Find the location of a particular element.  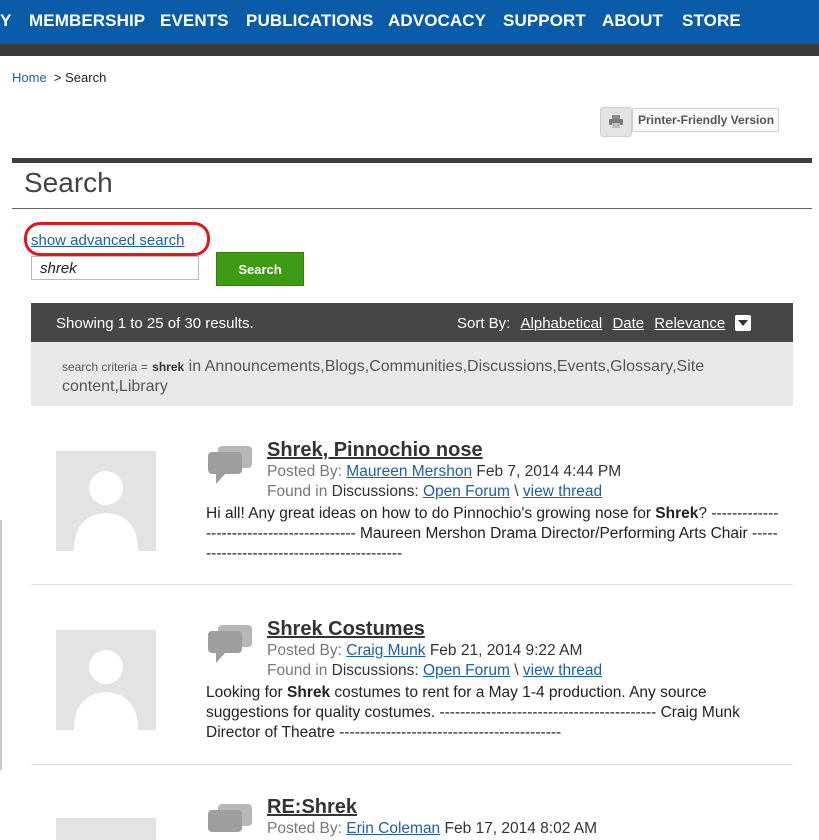

nav-item-store: STORE is located at coordinates (711, 21).